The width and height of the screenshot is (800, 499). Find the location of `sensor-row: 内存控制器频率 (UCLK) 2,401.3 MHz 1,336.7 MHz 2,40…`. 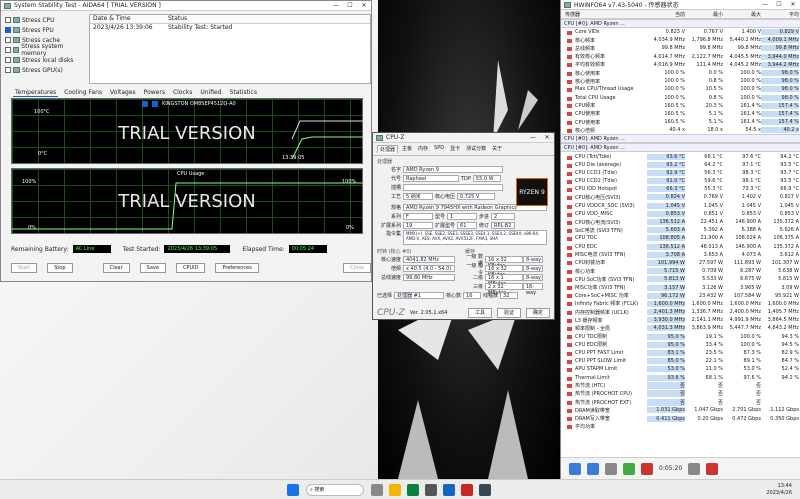

sensor-row: 内存控制器频率 (UCLK) 2,401.3 MHz 1,336.7 MHz 2,40… is located at coordinates (680, 312).